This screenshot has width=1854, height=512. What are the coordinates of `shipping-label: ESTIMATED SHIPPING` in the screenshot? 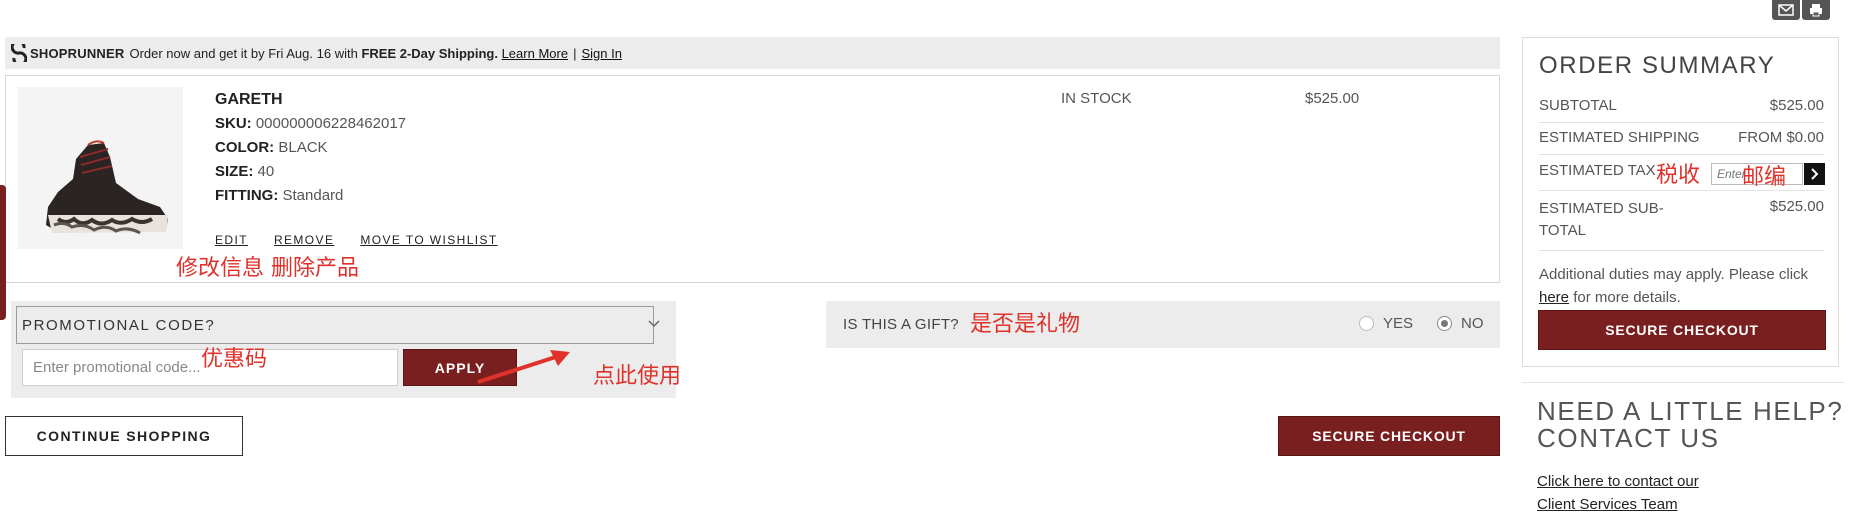 It's located at (1619, 137).